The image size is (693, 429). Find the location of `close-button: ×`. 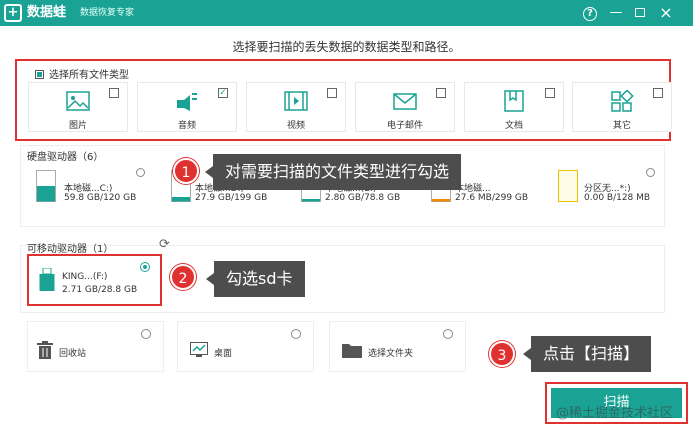

close-button: × is located at coordinates (666, 13).